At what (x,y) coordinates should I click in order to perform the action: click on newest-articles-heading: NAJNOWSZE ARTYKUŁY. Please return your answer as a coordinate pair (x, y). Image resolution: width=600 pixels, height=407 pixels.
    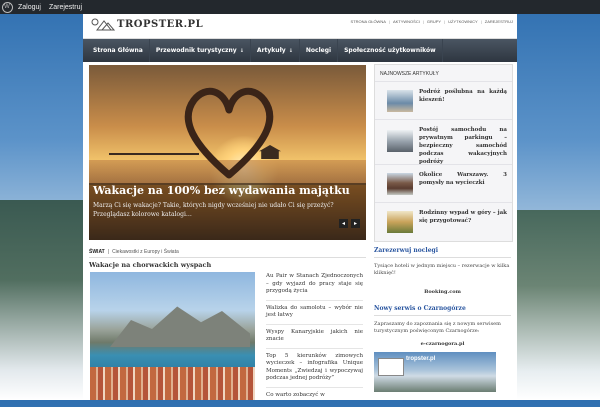
    Looking at the image, I should click on (409, 74).